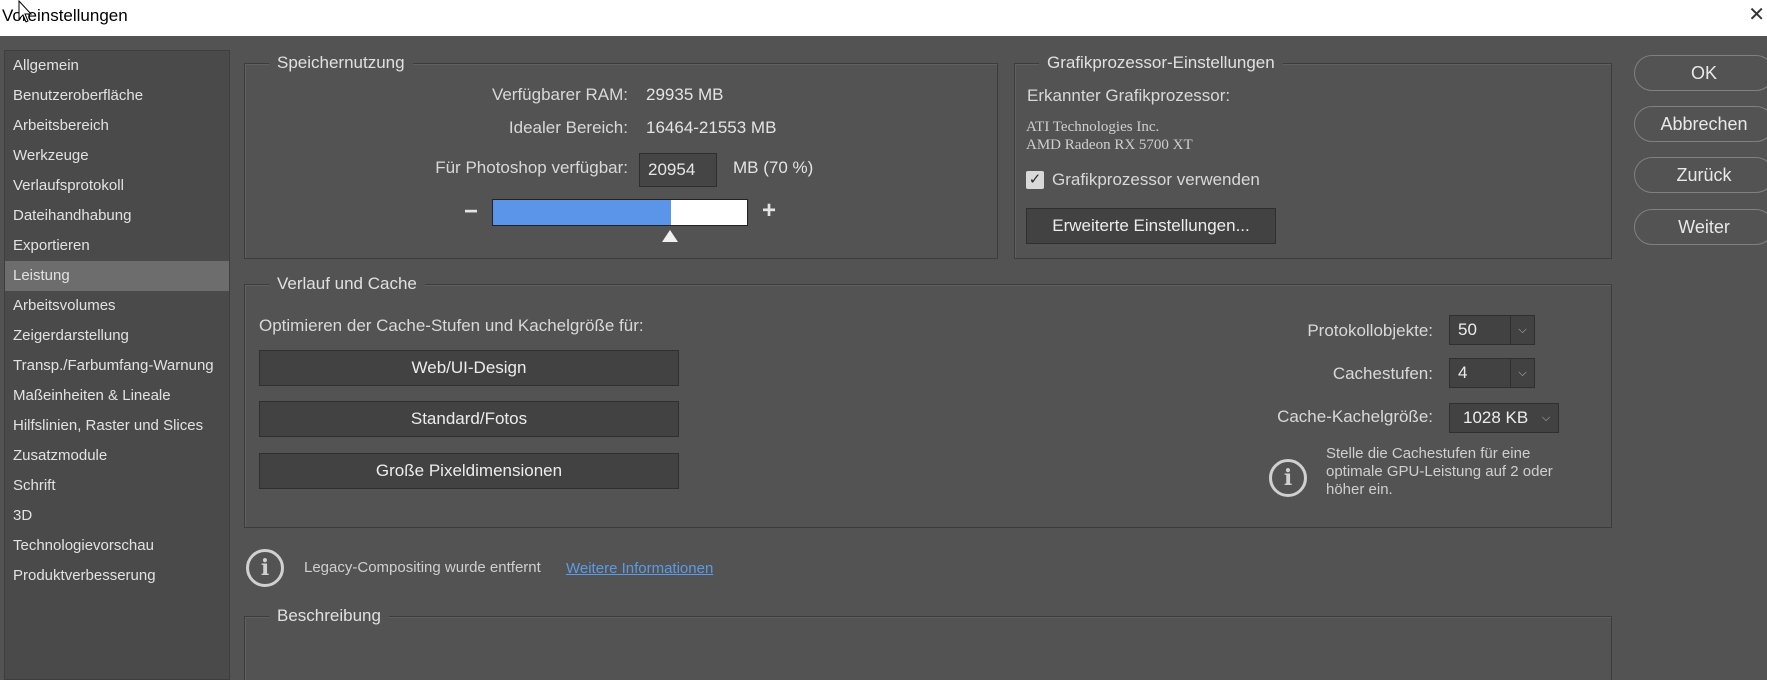 The height and width of the screenshot is (680, 1767). Describe the element at coordinates (25, 11) in the screenshot. I see `mouse-cursor-icon` at that location.